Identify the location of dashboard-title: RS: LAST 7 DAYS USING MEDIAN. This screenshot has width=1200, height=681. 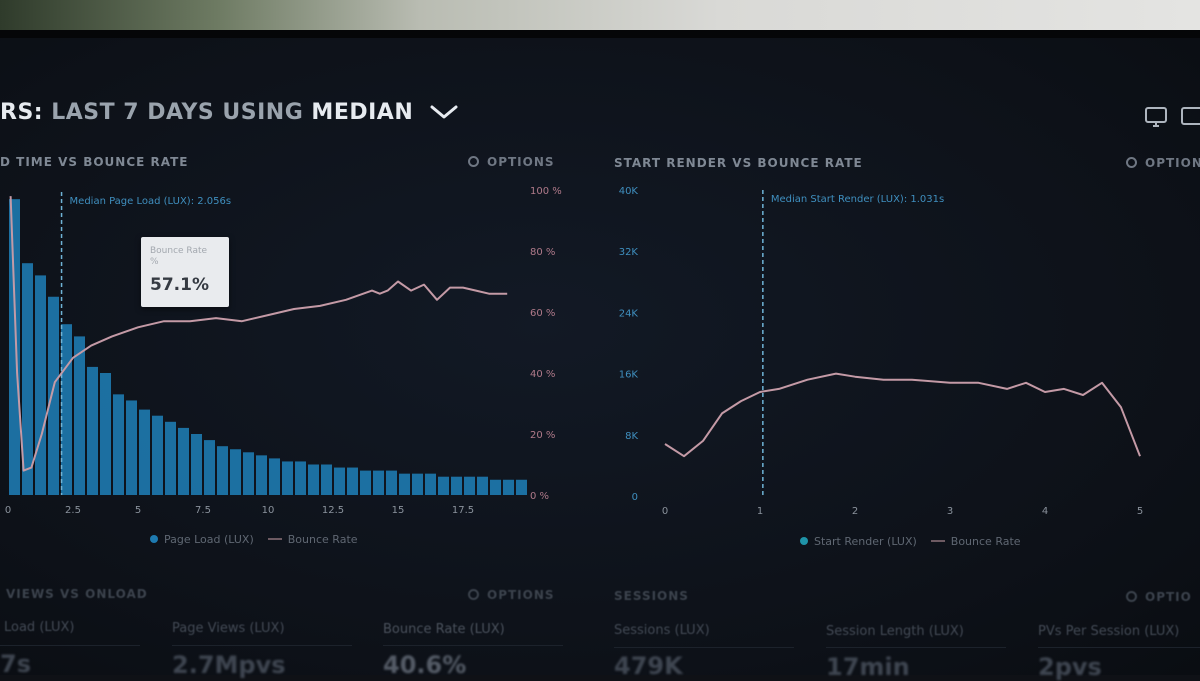
(229, 113).